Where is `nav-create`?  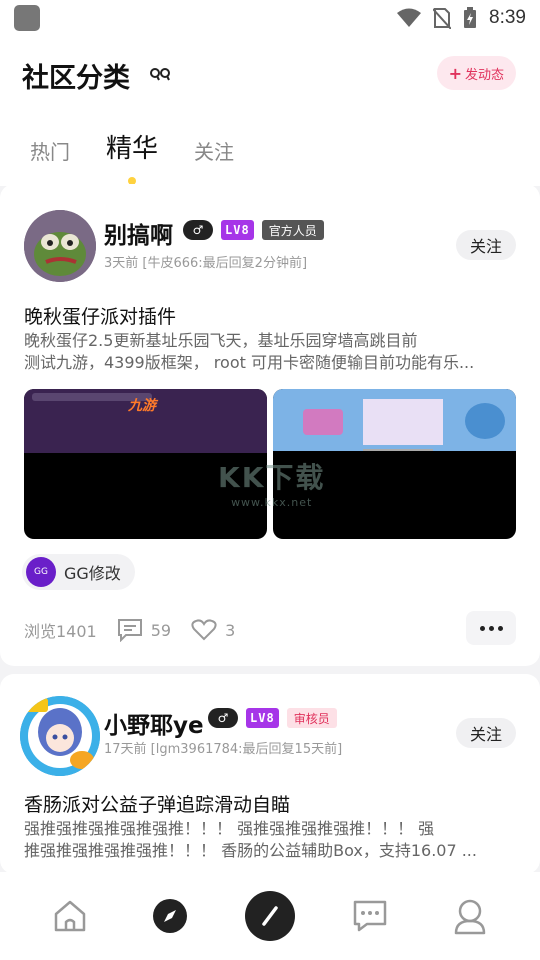 nav-create is located at coordinates (270, 916).